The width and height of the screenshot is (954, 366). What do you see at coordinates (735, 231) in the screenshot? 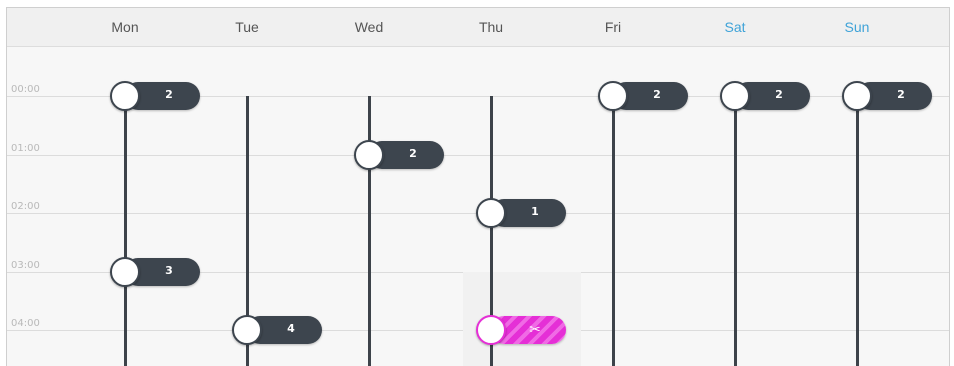
I see `timeline-stem-sat` at bounding box center [735, 231].